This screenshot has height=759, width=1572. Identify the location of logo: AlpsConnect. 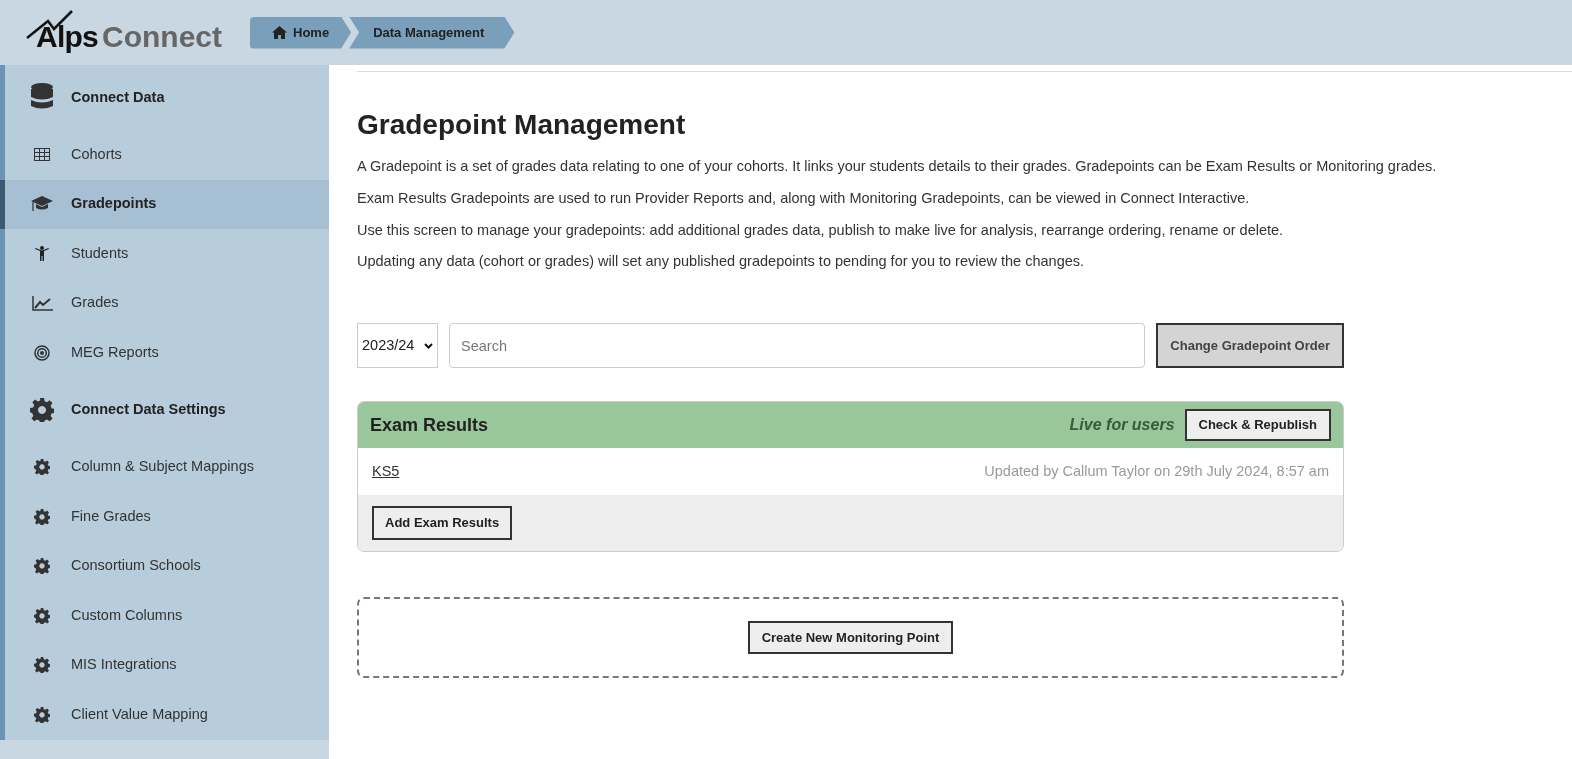
(124, 32).